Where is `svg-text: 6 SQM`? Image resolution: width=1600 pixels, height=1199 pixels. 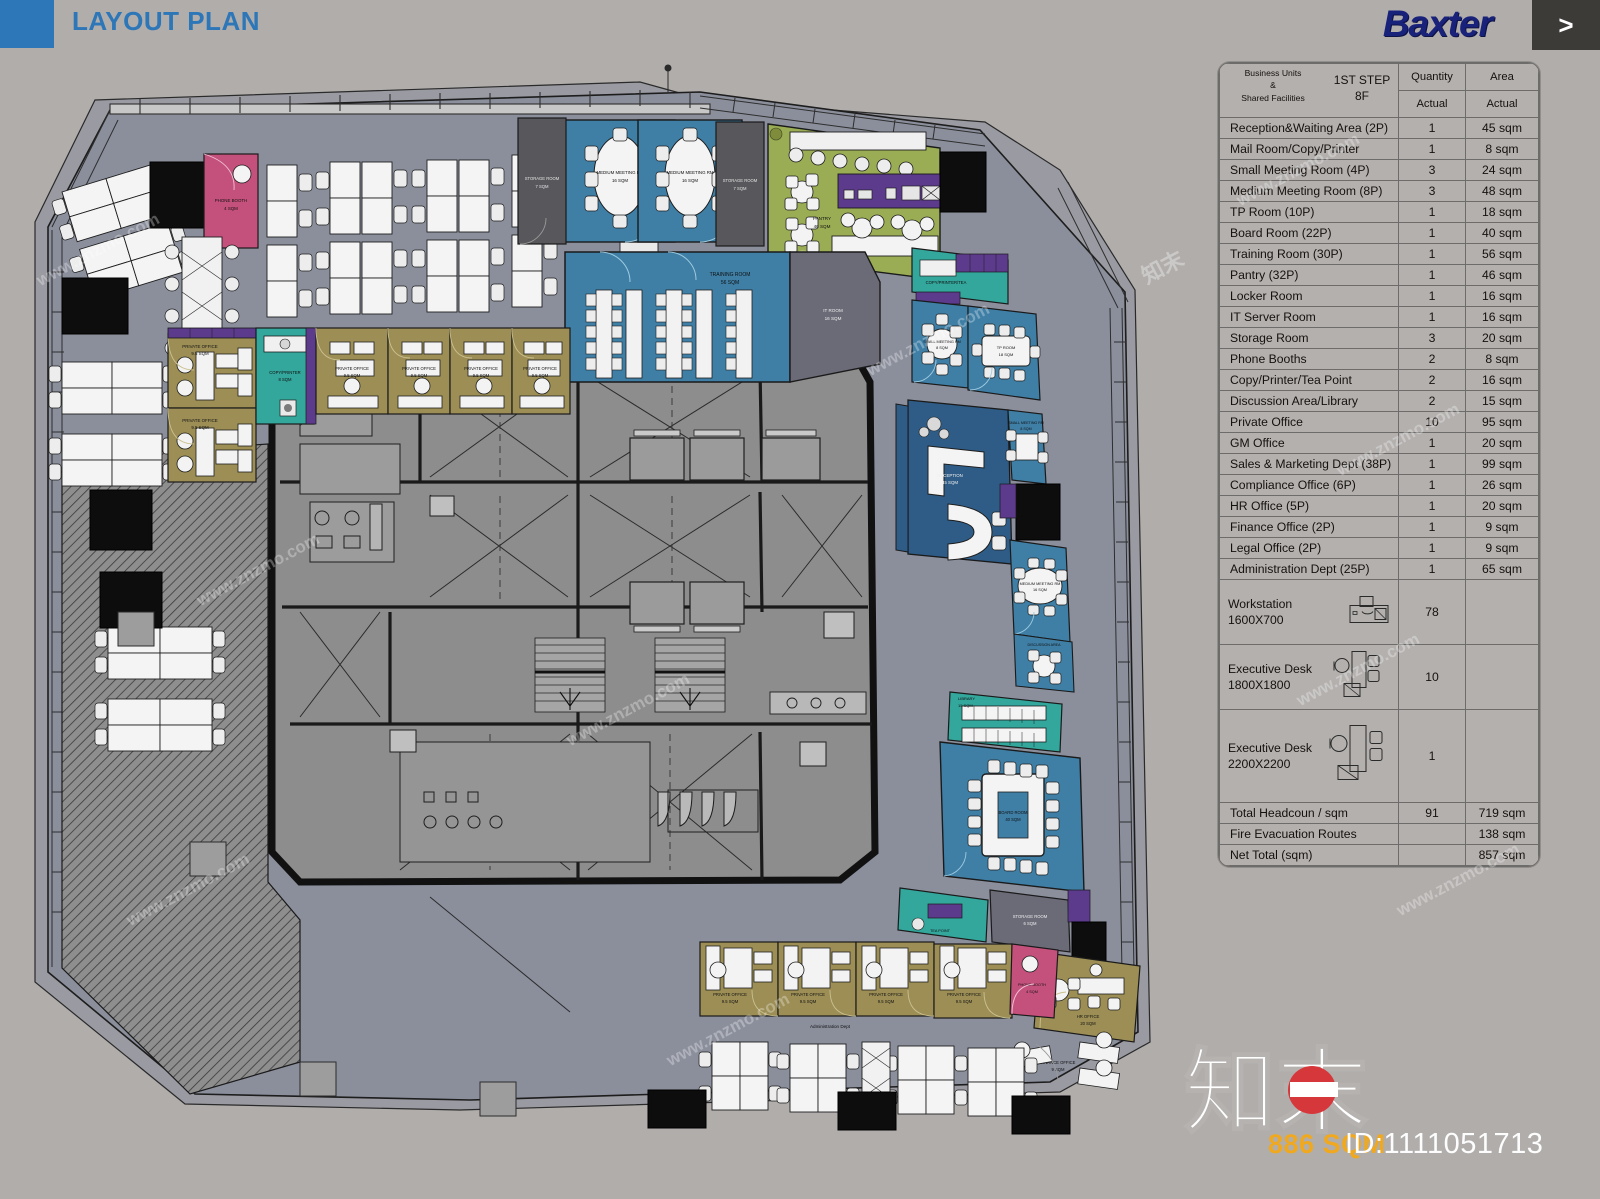
svg-text: 6 SQM is located at coordinates (1030, 923).